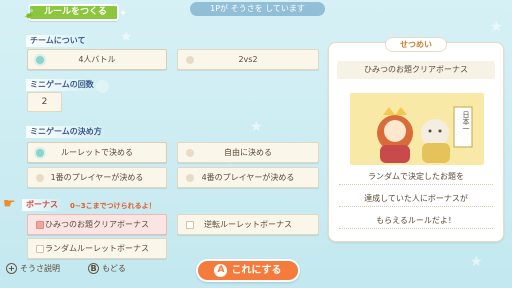 The height and width of the screenshot is (288, 512). I want to click on bonus-warning: 0~3こまでつけられるよ！, so click(113, 206).